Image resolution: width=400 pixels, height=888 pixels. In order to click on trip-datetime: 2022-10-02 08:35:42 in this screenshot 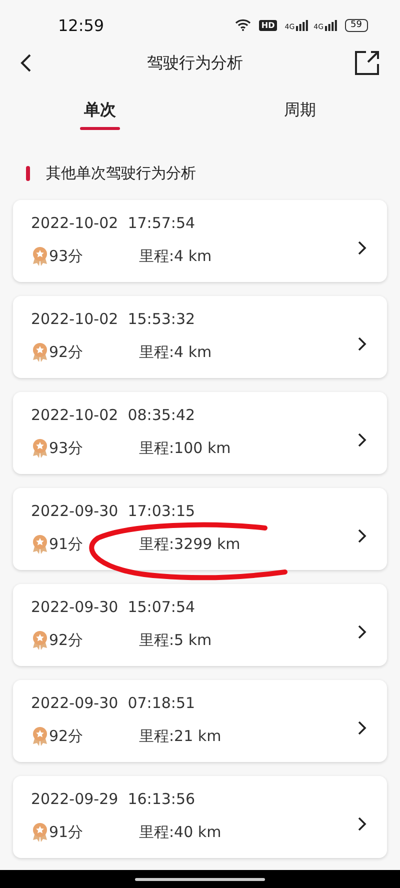, I will do `click(113, 415)`.